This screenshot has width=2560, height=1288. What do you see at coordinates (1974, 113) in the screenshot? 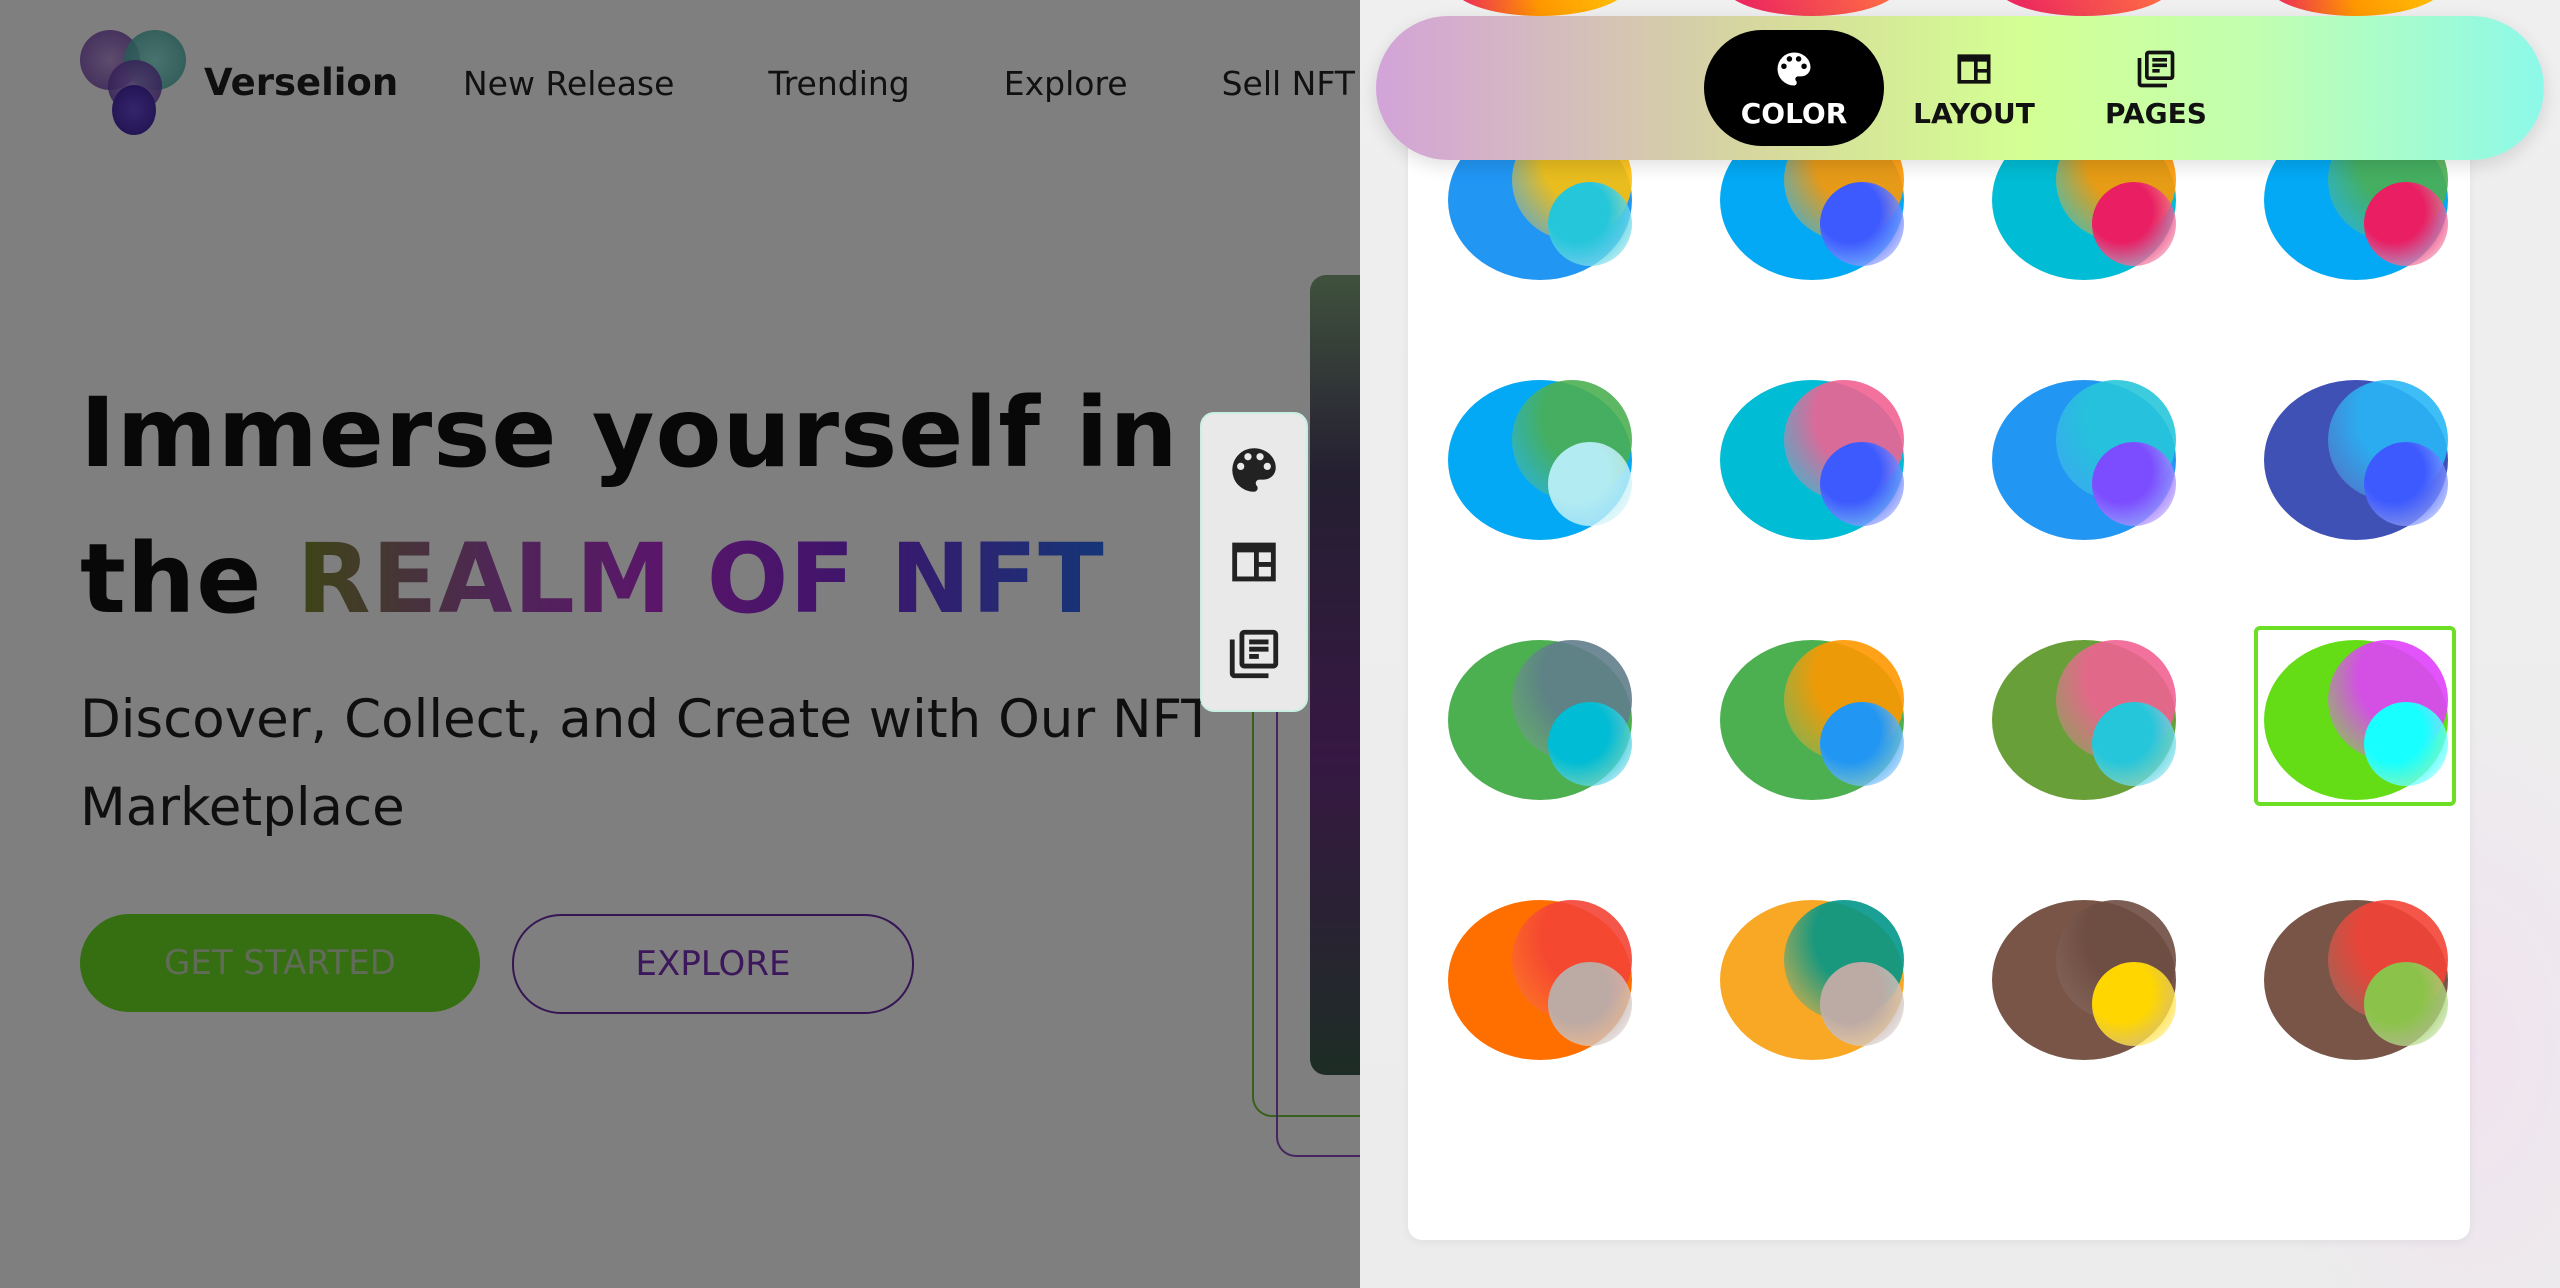
I see `tab-layout-label: LAYOUT` at bounding box center [1974, 113].